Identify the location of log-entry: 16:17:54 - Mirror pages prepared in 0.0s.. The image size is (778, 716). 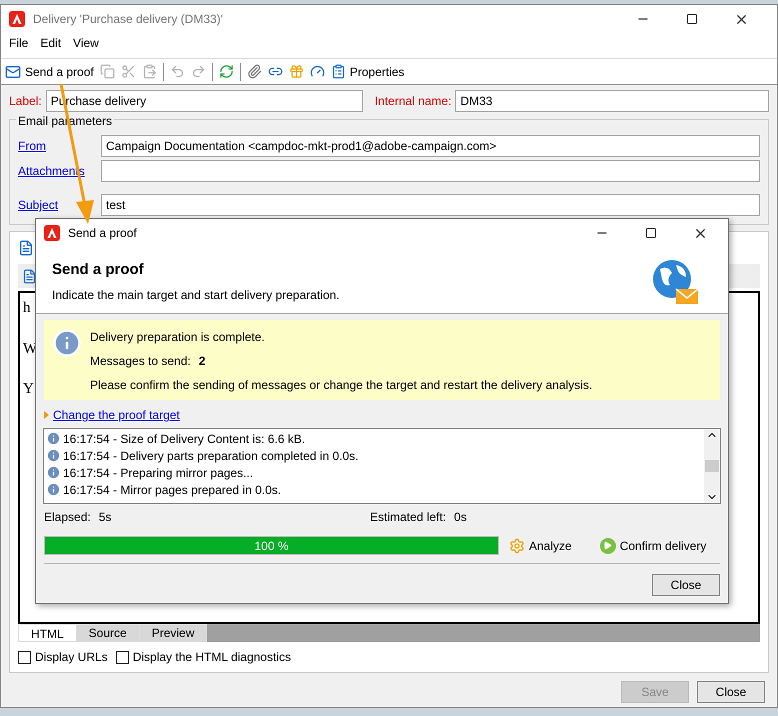
(172, 490).